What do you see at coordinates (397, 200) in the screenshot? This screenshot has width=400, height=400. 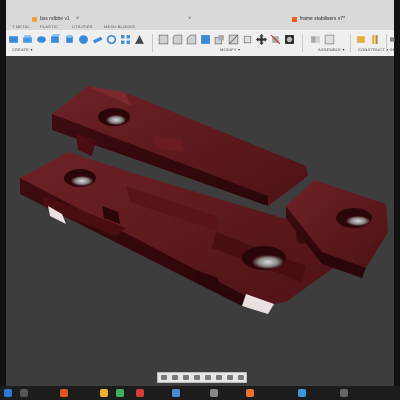 I see `right-window-edge` at bounding box center [397, 200].